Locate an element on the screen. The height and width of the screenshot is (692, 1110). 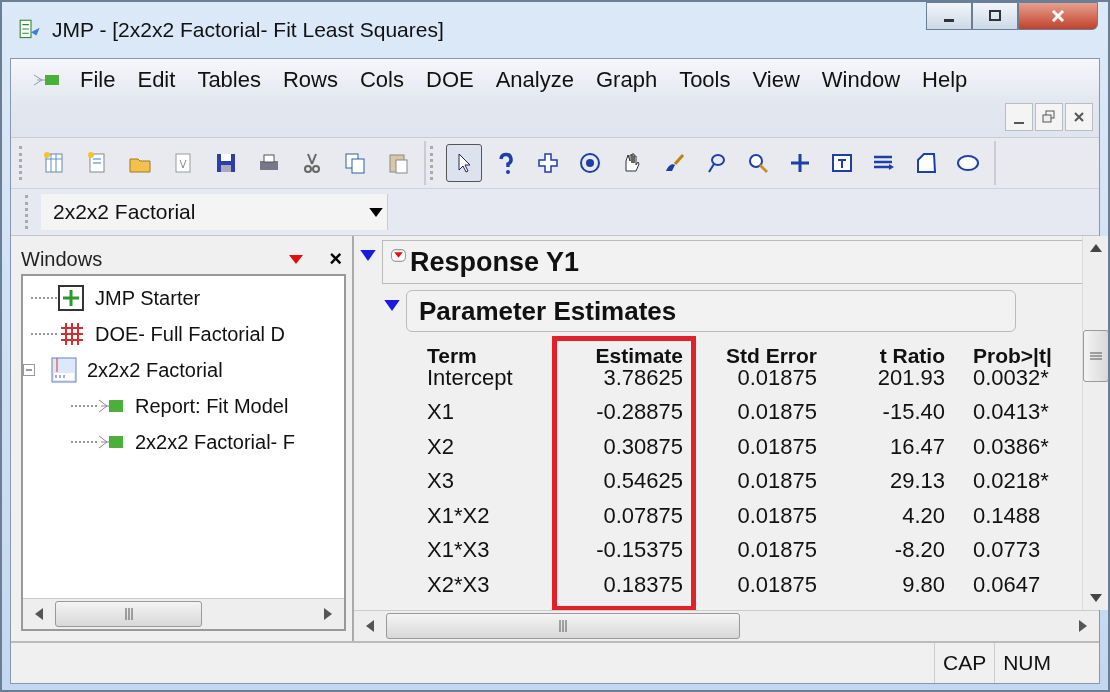
table-cell: 0.0032* is located at coordinates (1011, 378).